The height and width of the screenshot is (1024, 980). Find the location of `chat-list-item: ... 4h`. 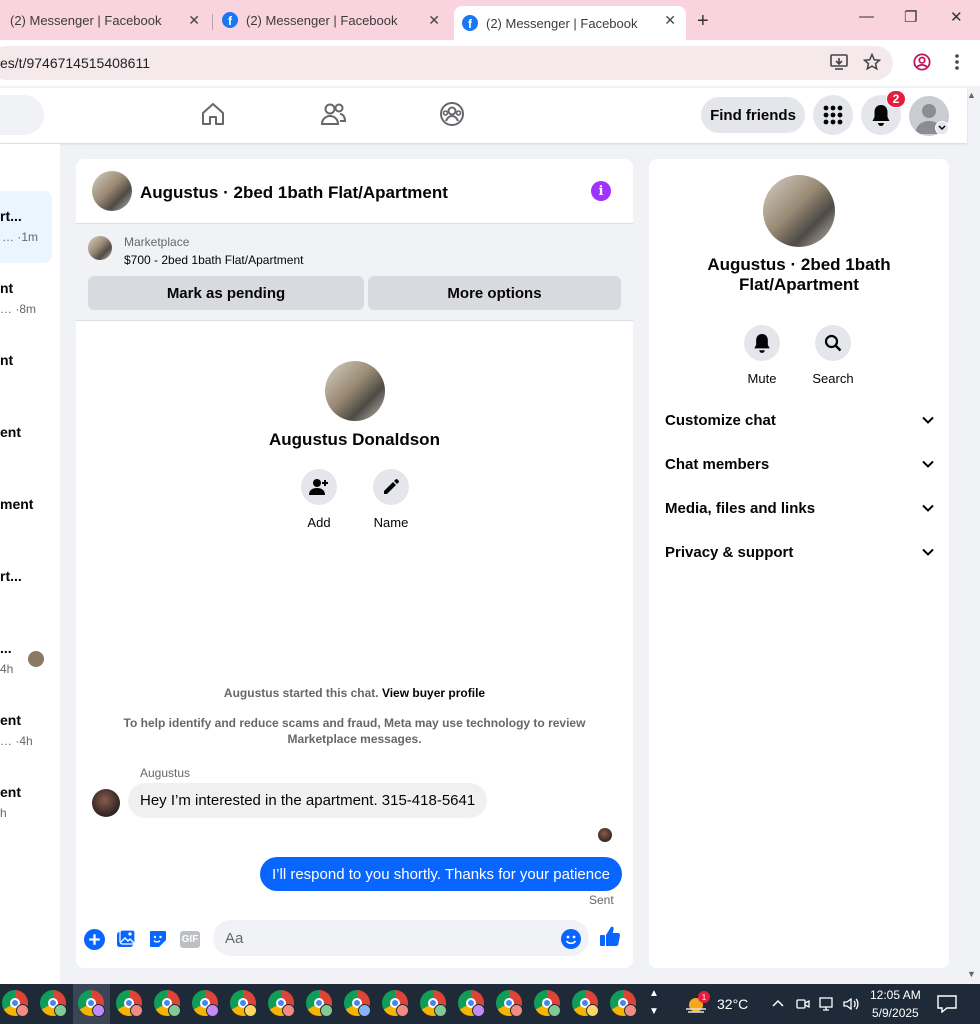

chat-list-item: ... 4h is located at coordinates (26, 659).